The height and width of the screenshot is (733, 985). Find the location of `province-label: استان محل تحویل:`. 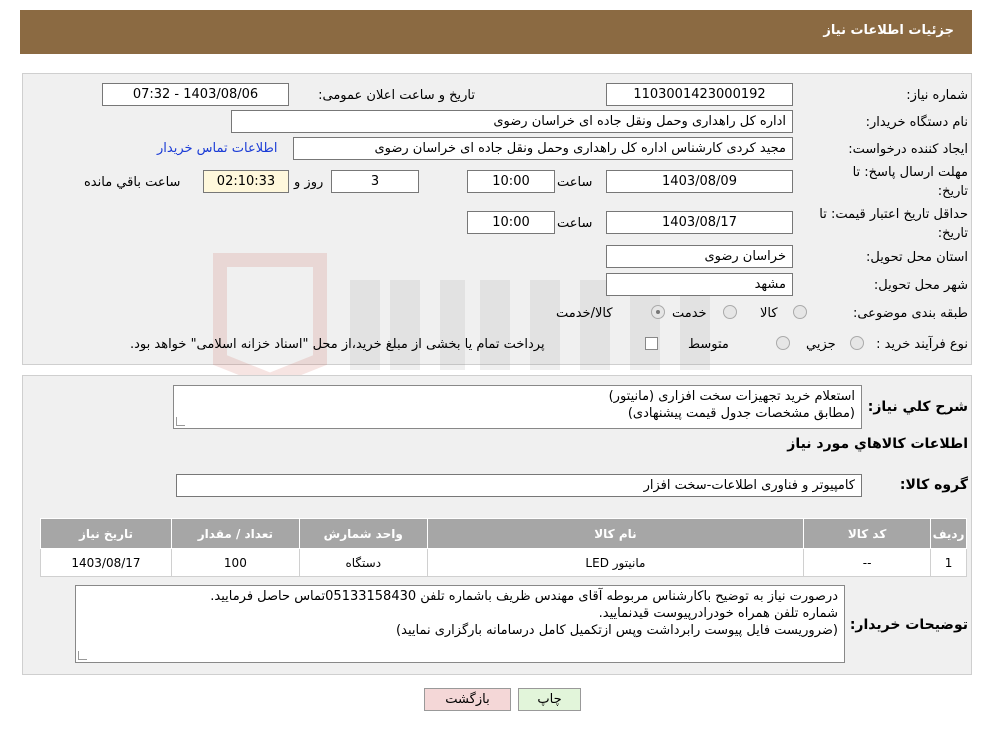

province-label: استان محل تحویل: is located at coordinates (917, 257).